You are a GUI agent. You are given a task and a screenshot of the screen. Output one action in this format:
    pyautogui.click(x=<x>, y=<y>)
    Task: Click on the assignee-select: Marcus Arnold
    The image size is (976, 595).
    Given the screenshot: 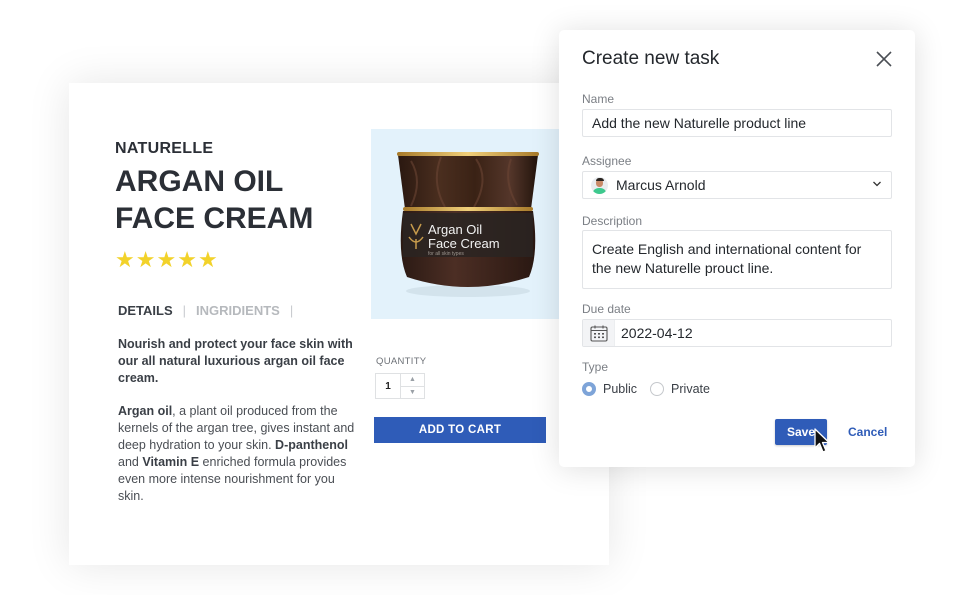 What is the action you would take?
    pyautogui.click(x=737, y=185)
    